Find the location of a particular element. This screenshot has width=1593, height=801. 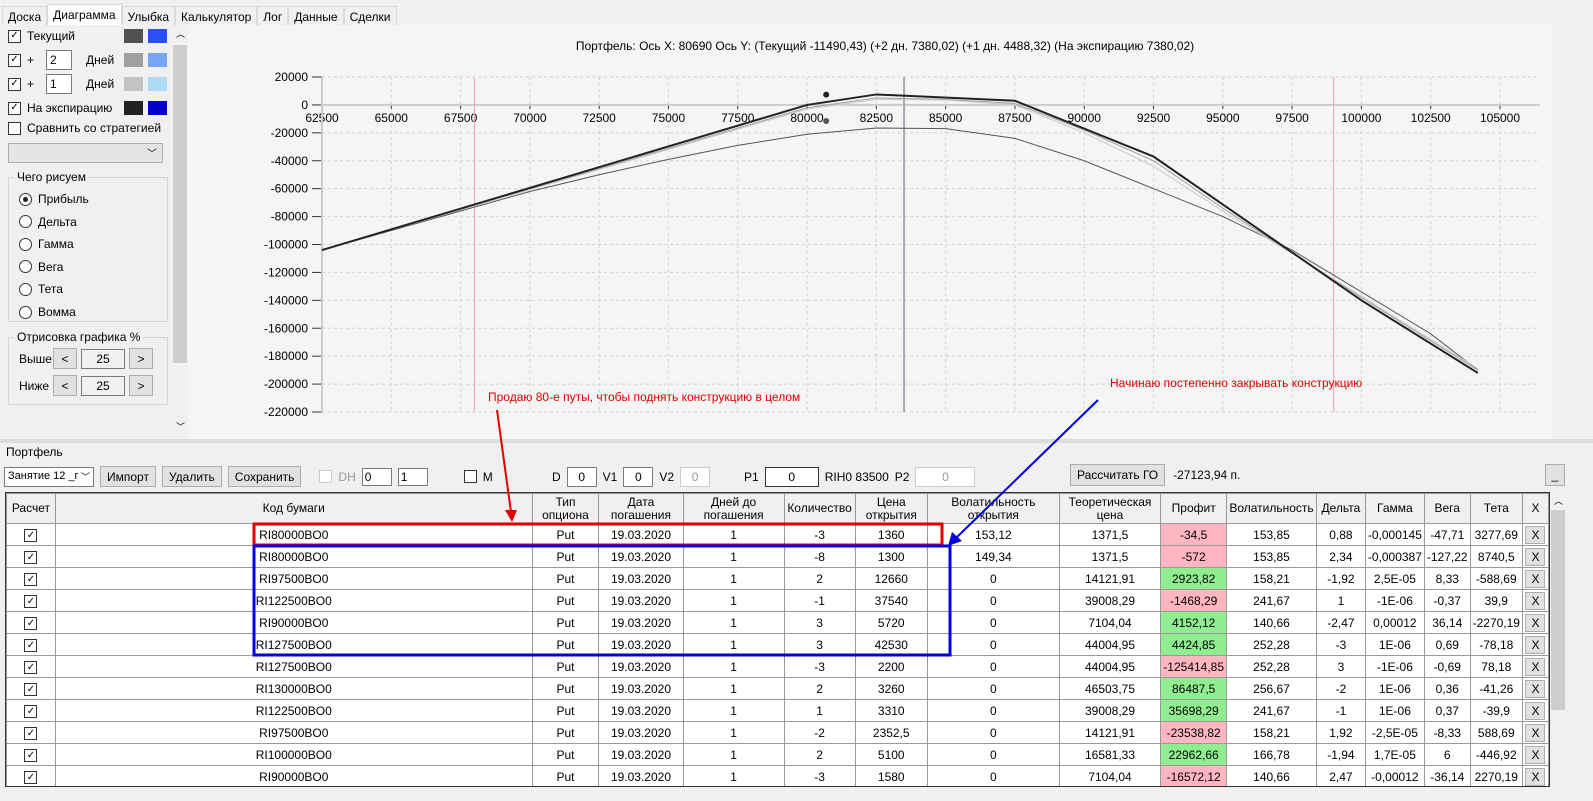

chevron-down-icon: ﹀ is located at coordinates (180, 426).